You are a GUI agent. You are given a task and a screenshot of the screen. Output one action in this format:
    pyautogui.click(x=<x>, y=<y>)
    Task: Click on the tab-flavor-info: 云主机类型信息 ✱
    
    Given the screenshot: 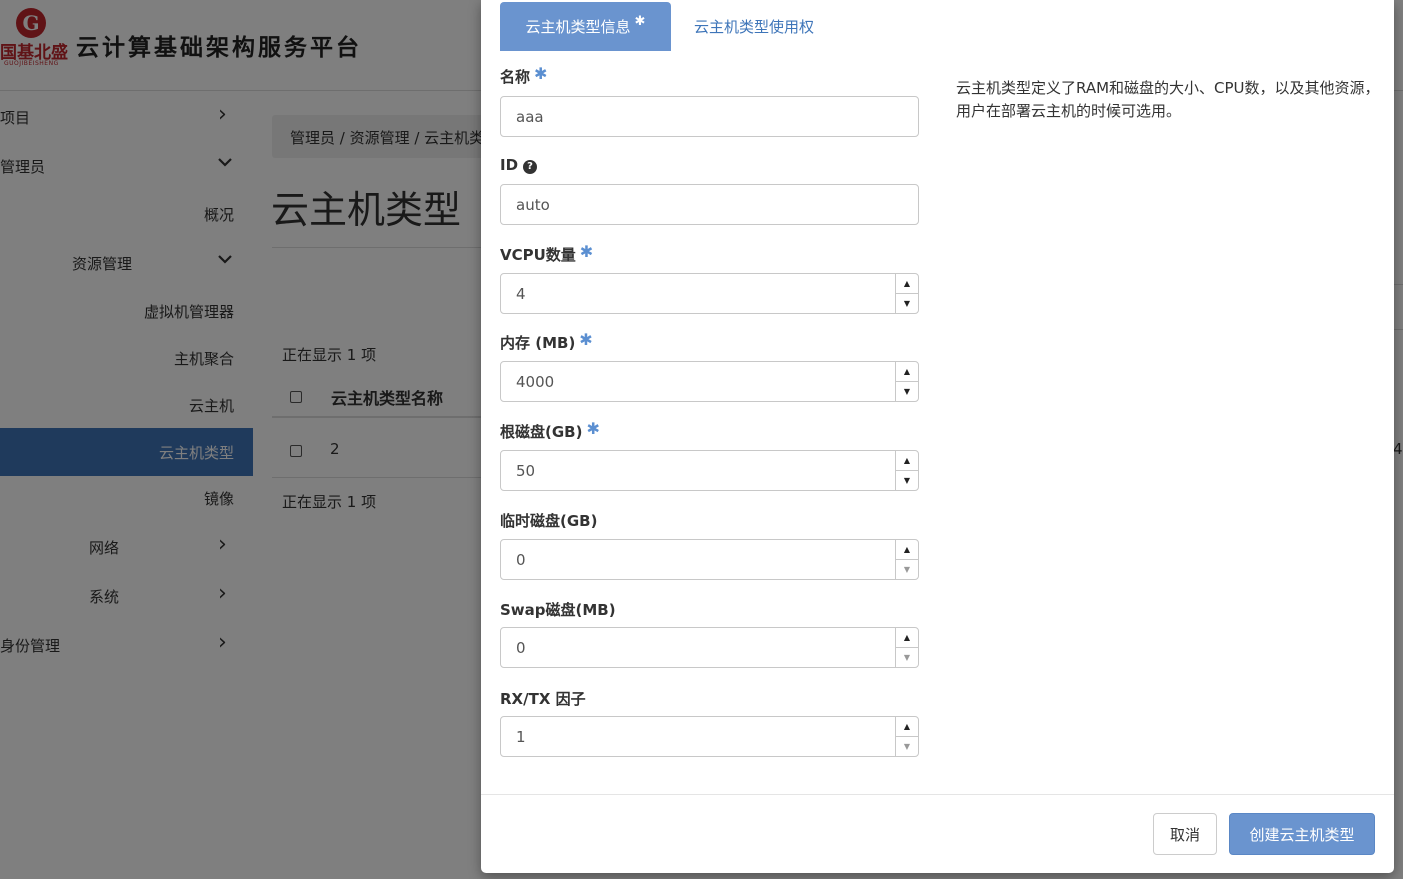 What is the action you would take?
    pyautogui.click(x=585, y=26)
    